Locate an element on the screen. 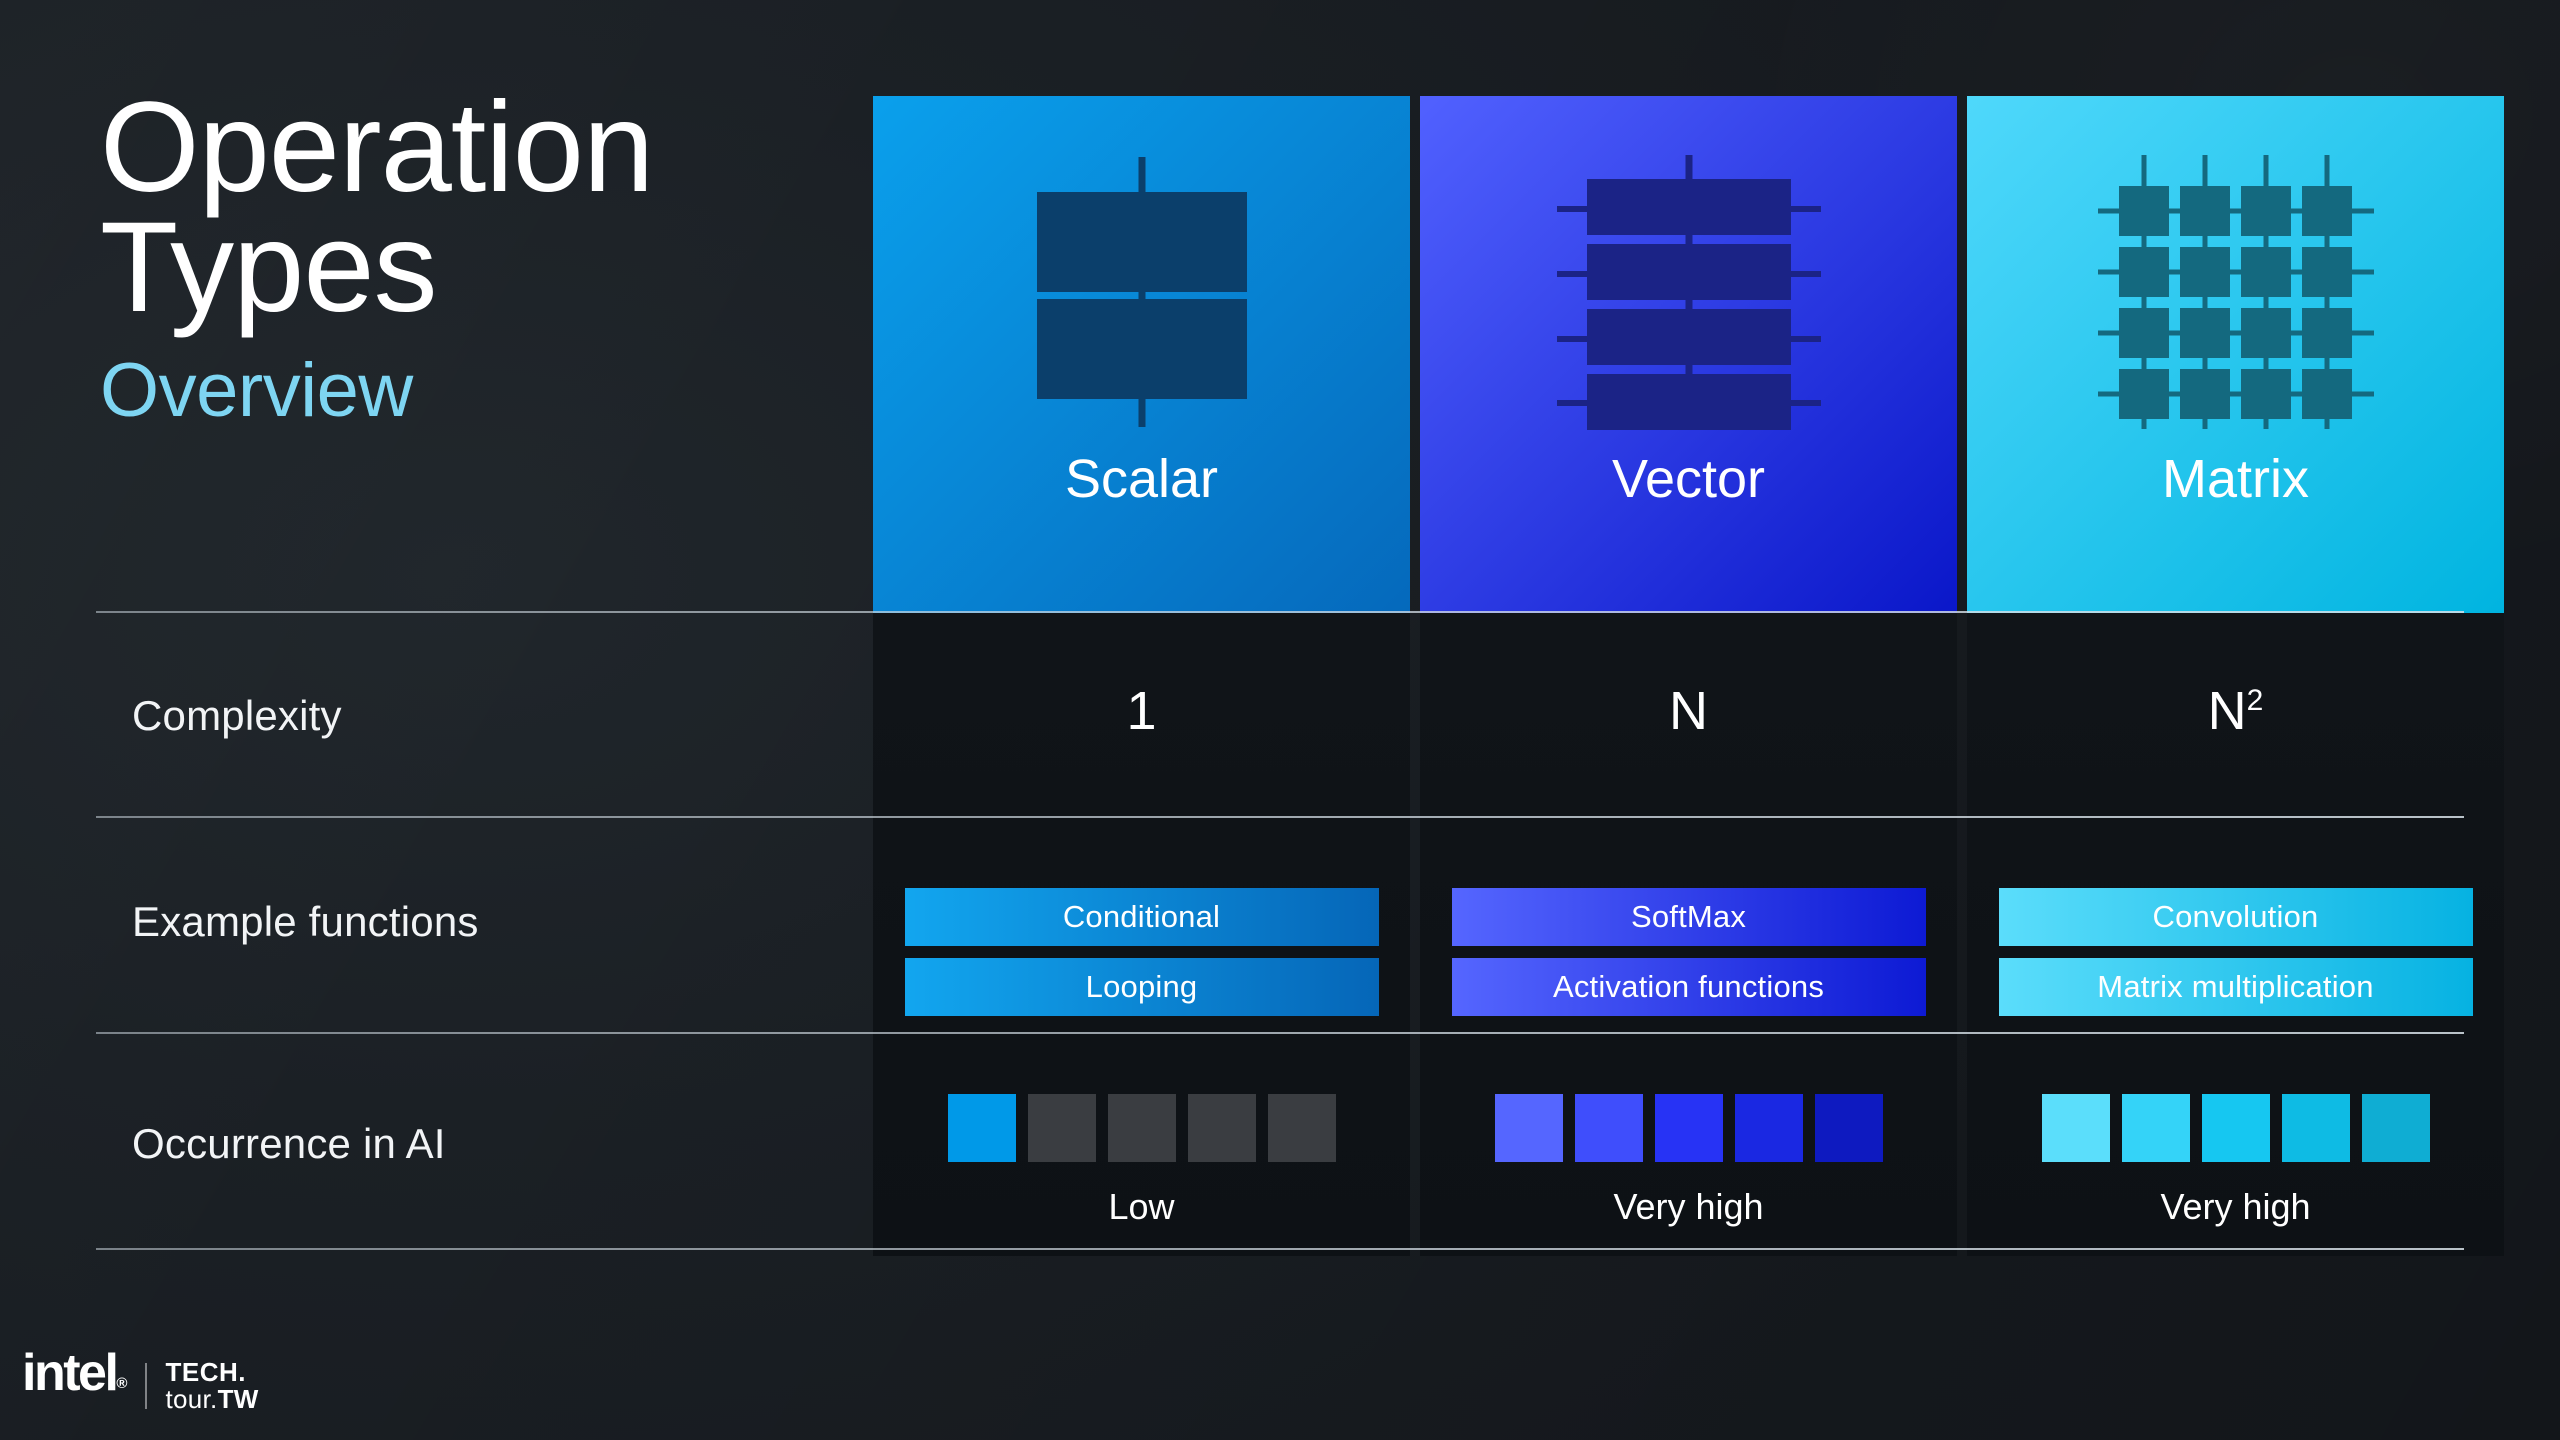  function-pill-softmax: SoftMax is located at coordinates (1688, 917).